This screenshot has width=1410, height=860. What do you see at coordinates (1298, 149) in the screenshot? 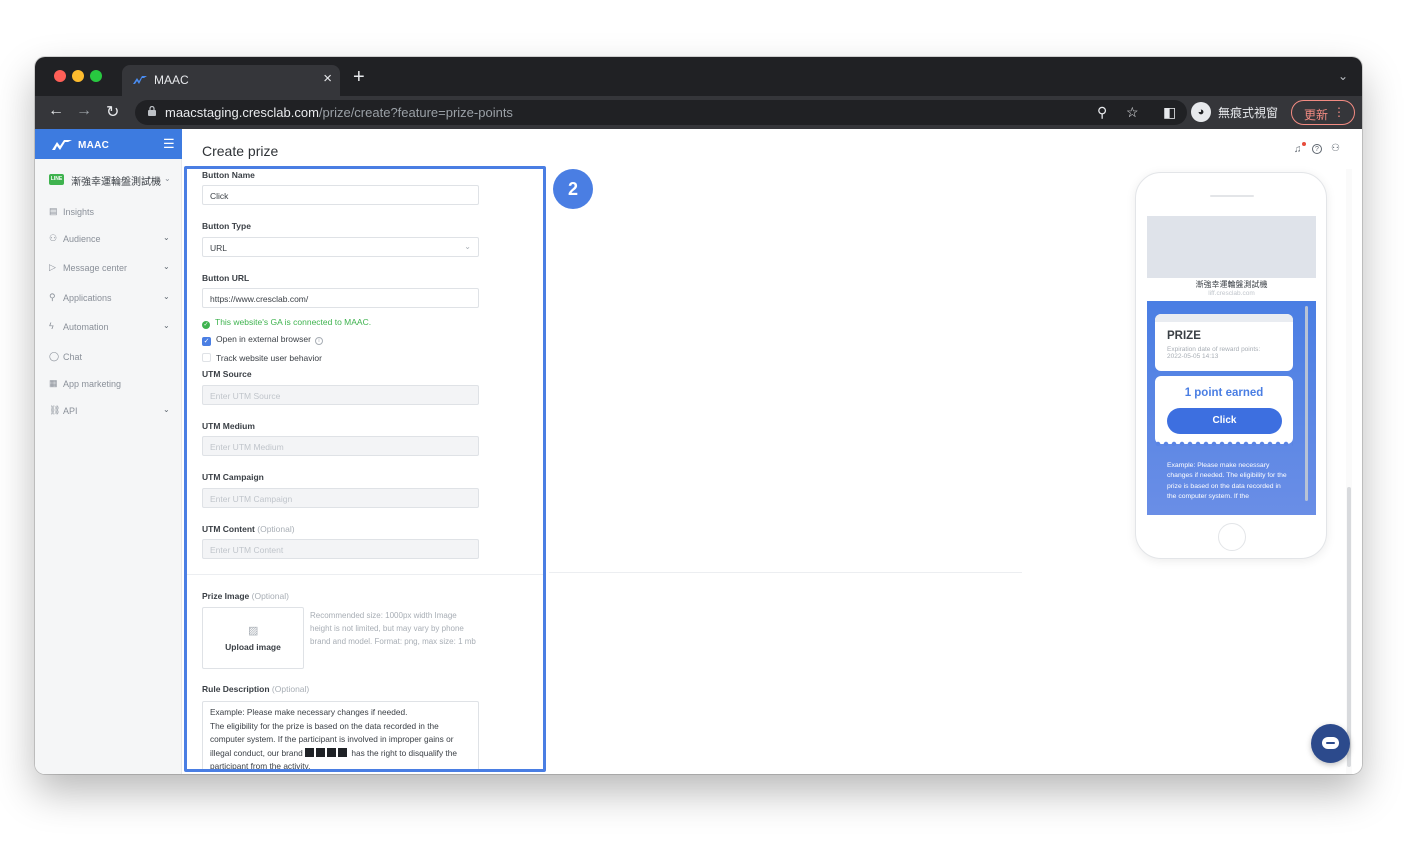
I see `bell-icon: ♫` at bounding box center [1298, 149].